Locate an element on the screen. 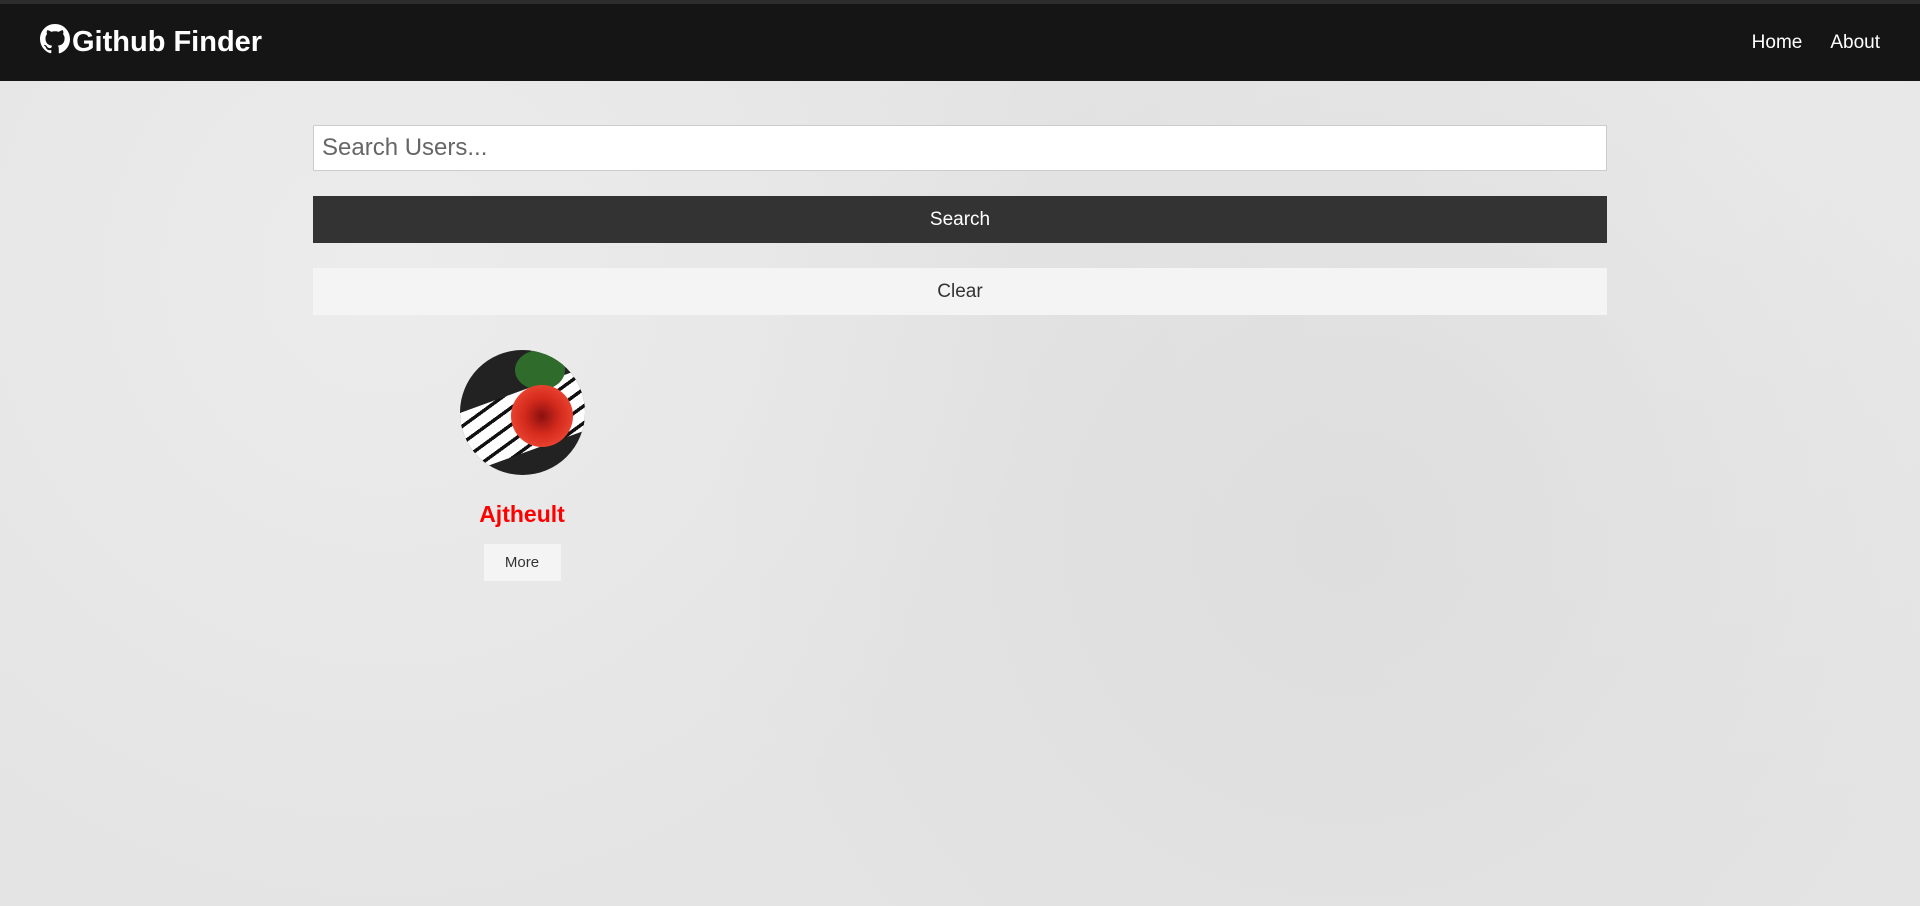  search-form: Search Clear is located at coordinates (960, 220).